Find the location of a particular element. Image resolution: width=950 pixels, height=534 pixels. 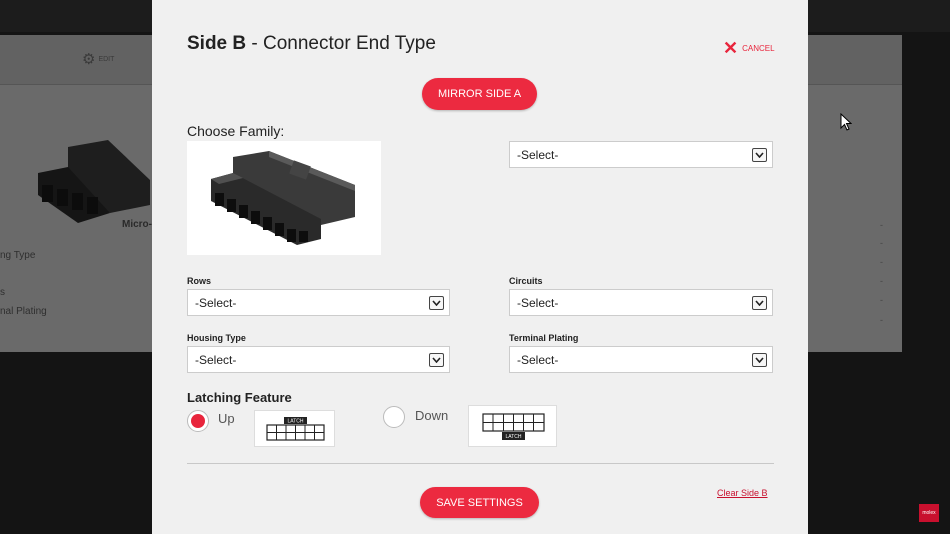

latch-down-icon: LATCH is located at coordinates (513, 426).